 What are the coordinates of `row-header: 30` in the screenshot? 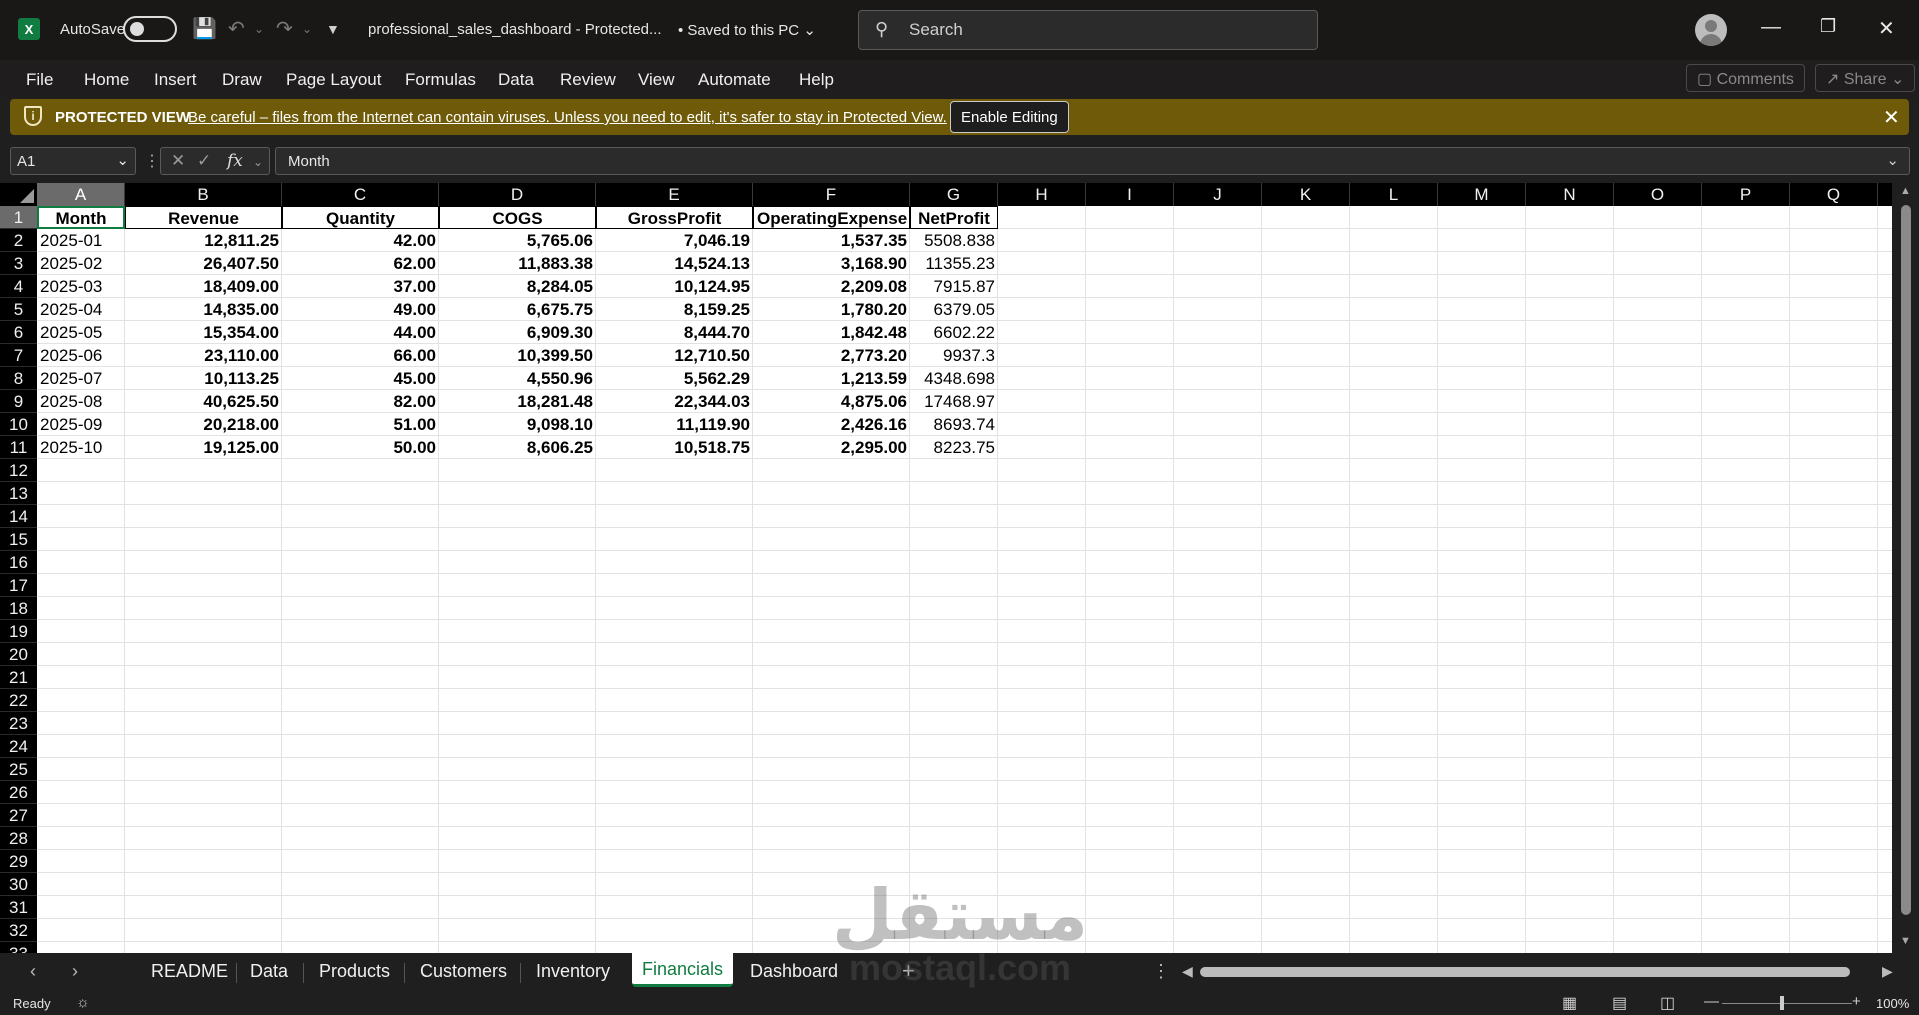 It's located at (18, 884).